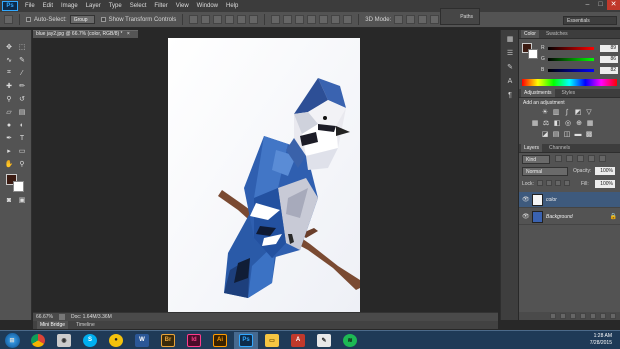 This screenshot has width=620, height=349. Describe the element at coordinates (583, 316) in the screenshot. I see `new-adjustment-icon` at that location.